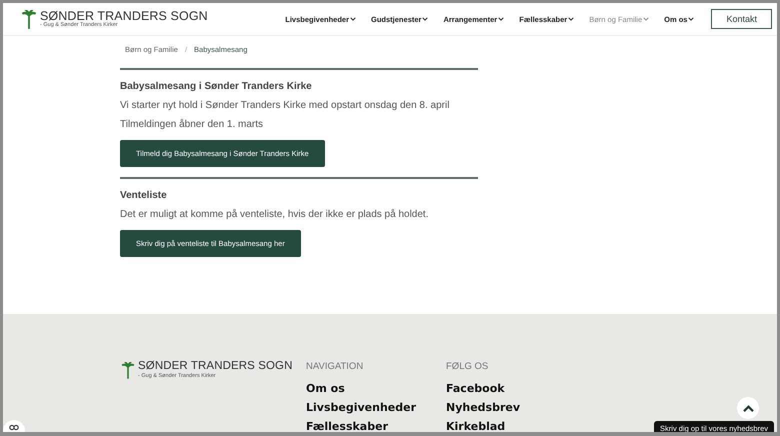  Describe the element at coordinates (285, 105) in the screenshot. I see `paragraph: Vi starter nyt hold i Sønder Tranders Kirke med opstart onsdag den 8. april` at that location.